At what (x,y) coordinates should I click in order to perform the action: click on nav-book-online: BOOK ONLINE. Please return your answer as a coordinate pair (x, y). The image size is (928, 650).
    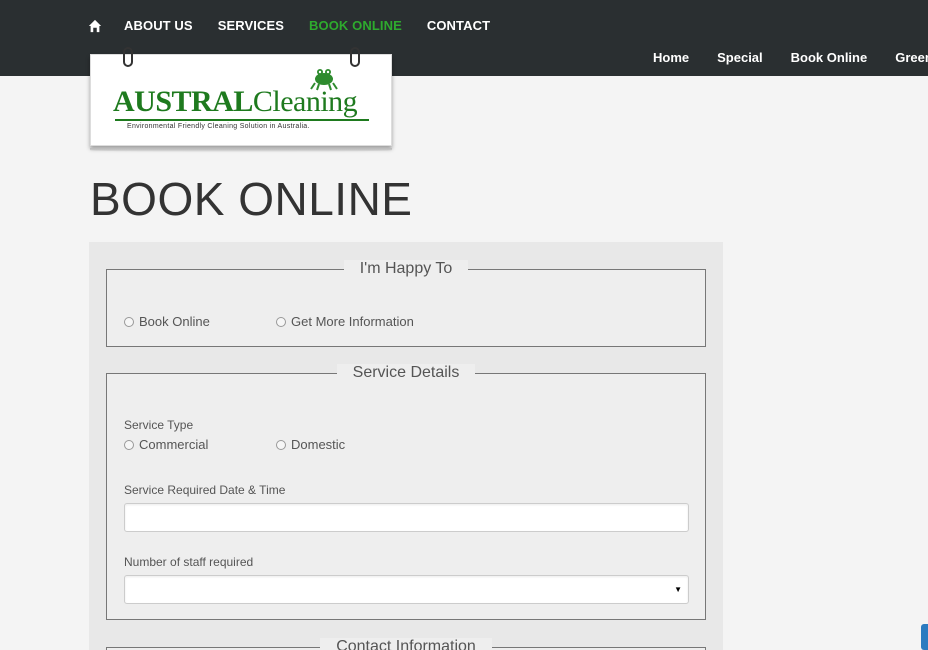
    Looking at the image, I should click on (355, 25).